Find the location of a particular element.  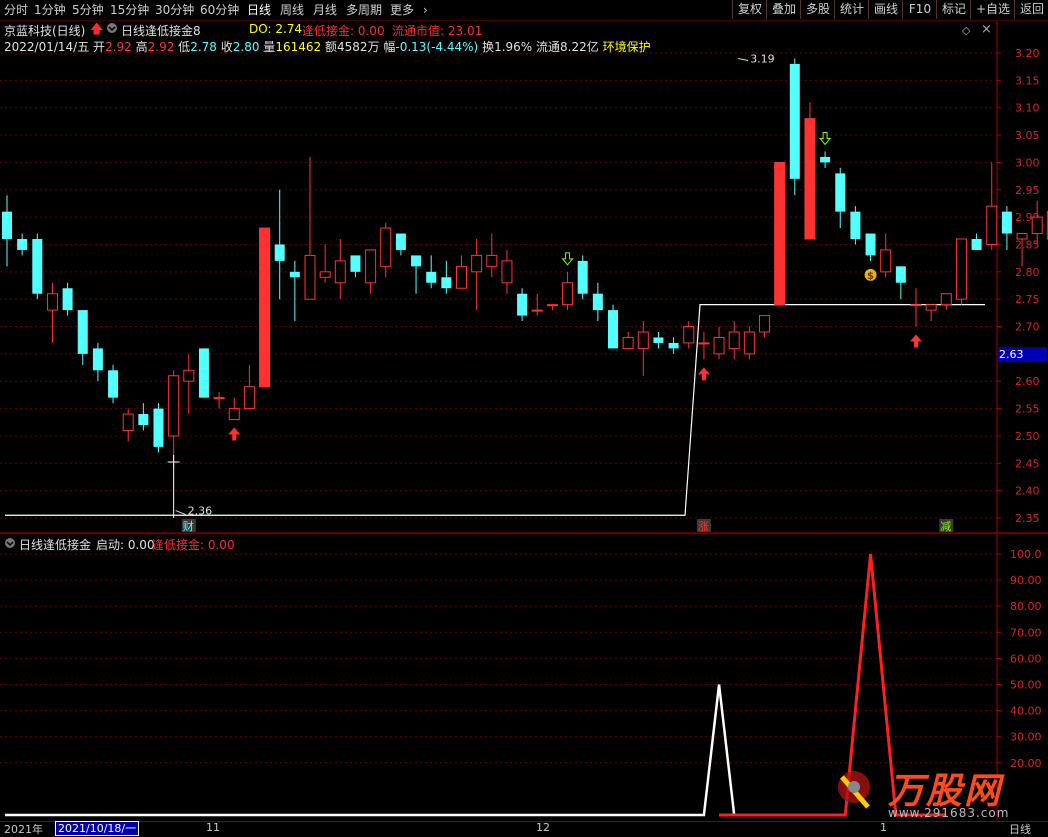

main-tick-label-16: 2.40 is located at coordinates (1027, 491).